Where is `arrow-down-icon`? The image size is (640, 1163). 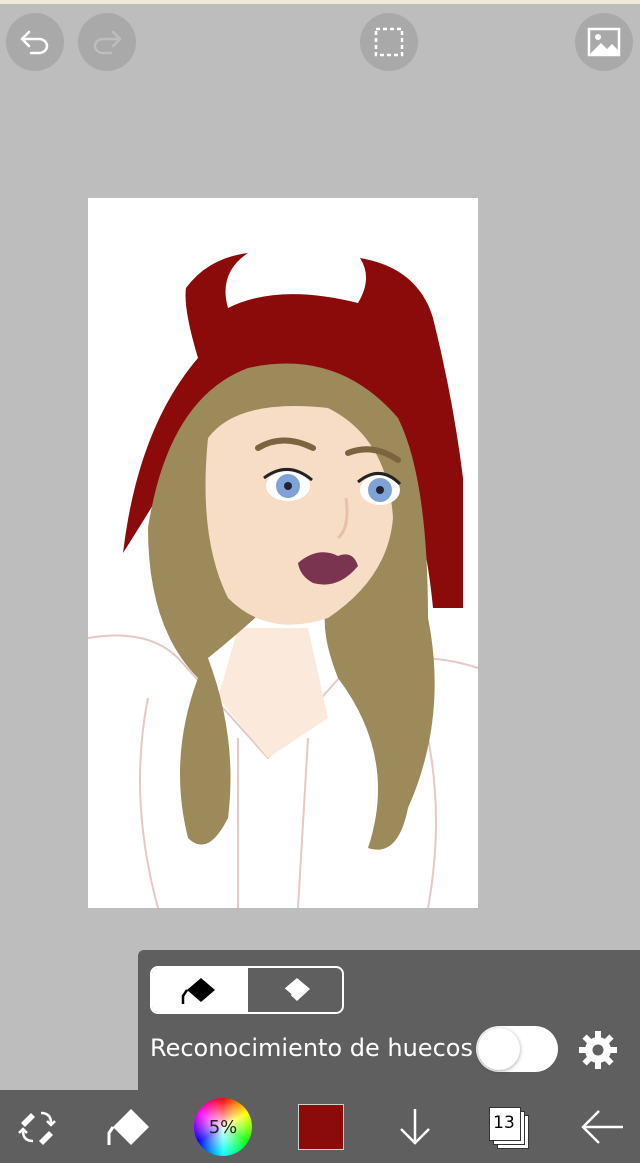 arrow-down-icon is located at coordinates (415, 1127).